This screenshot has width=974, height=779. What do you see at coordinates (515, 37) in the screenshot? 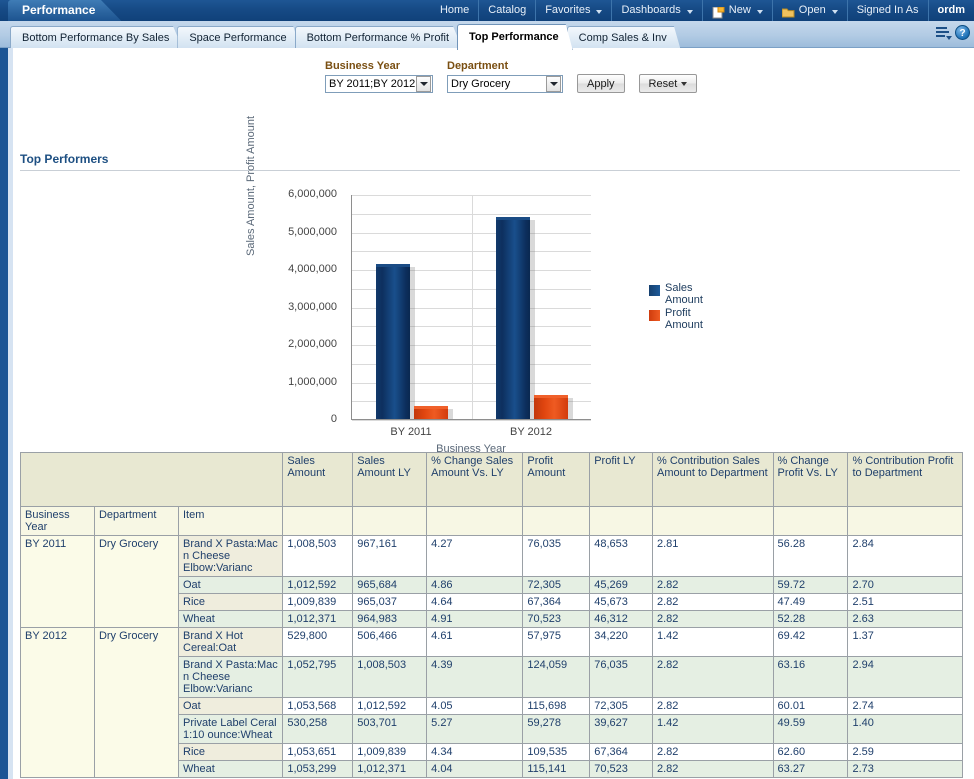
I see `tab-top-performance: Top Performance` at bounding box center [515, 37].